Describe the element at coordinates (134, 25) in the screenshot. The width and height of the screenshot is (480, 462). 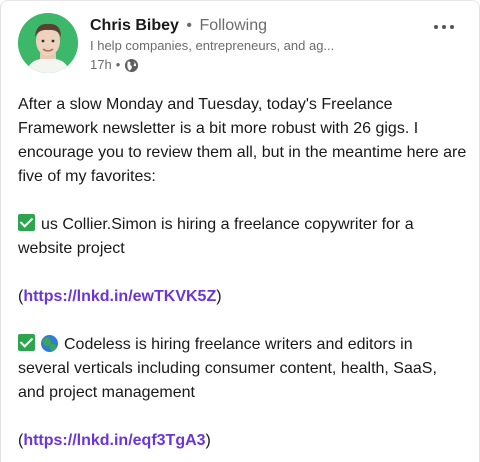
I see `author-name: Chris Bibey` at that location.